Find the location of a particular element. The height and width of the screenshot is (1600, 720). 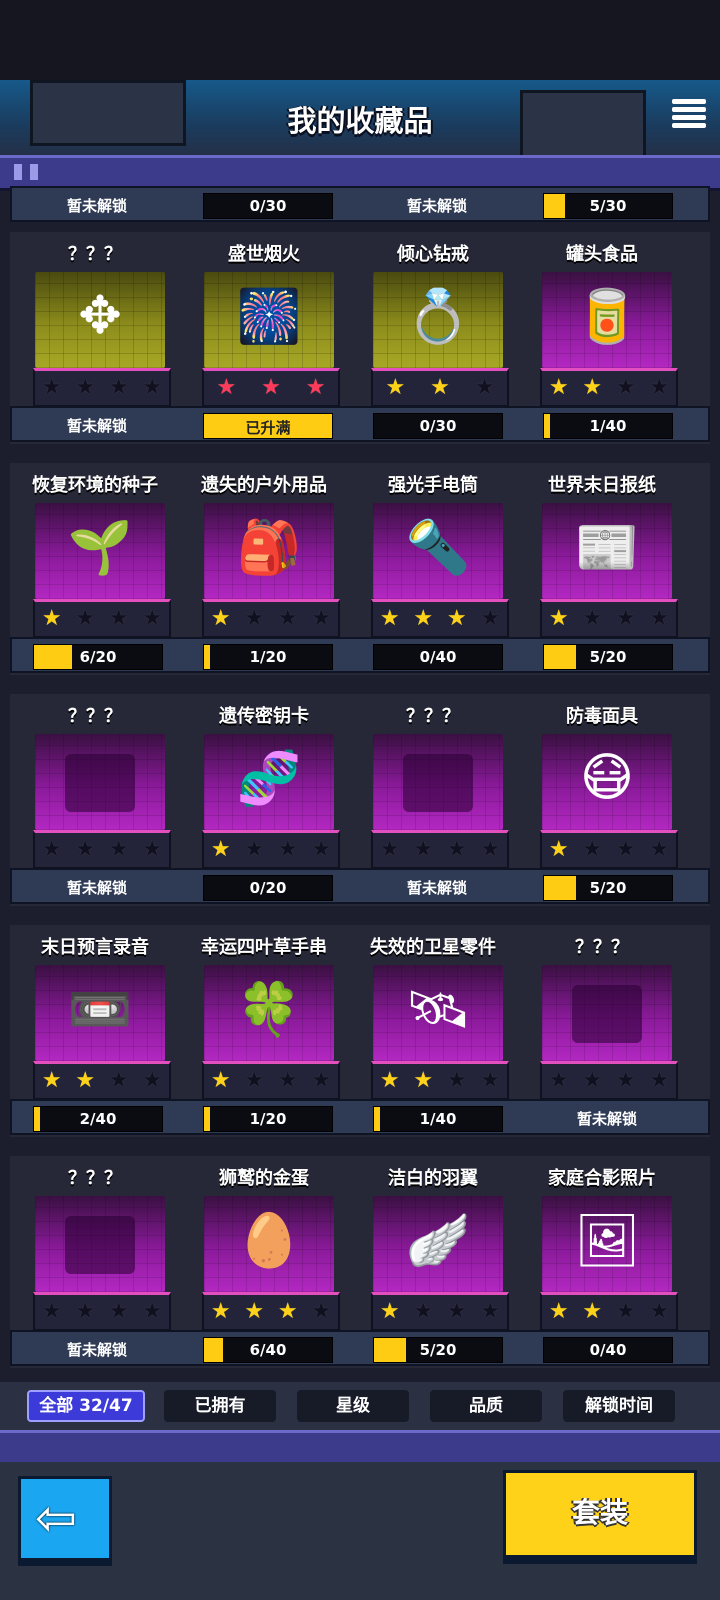

collection-item: 洁白的羽翼 🪽 ★ ★ ★ ★ is located at coordinates (433, 1243).